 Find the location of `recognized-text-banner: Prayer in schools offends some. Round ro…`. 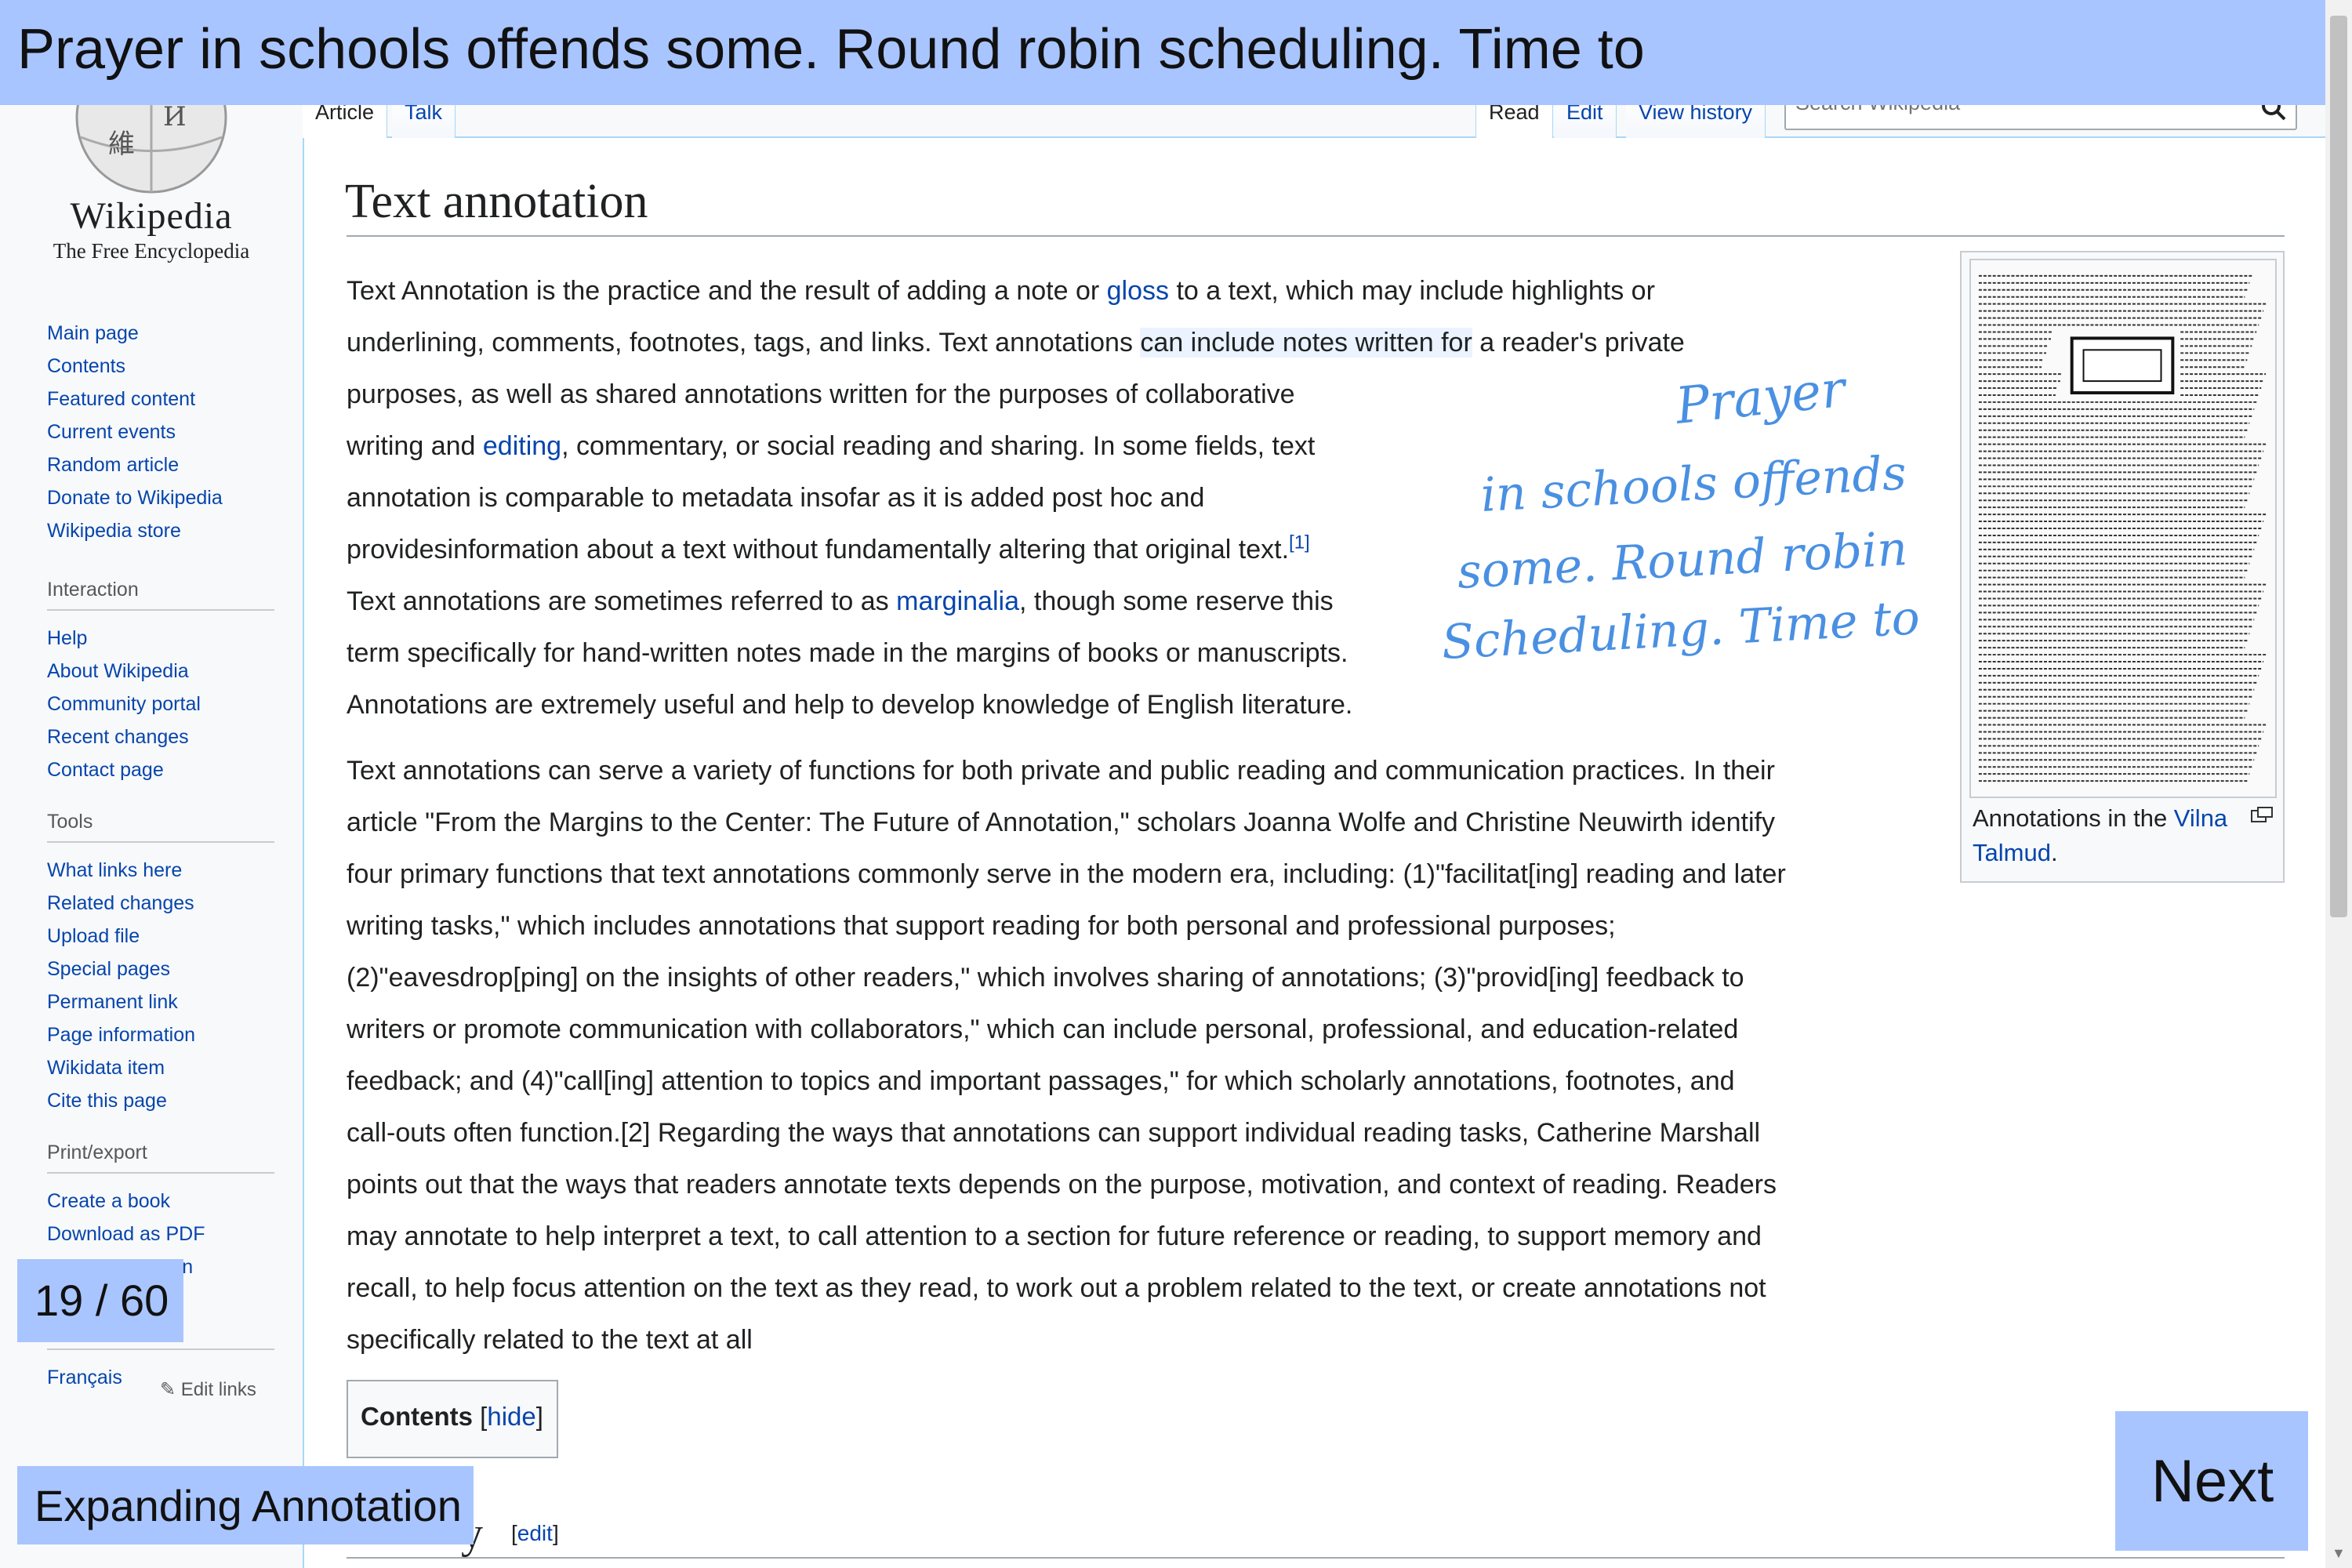

recognized-text-banner: Prayer in schools offends some. Round ro… is located at coordinates (1162, 52).